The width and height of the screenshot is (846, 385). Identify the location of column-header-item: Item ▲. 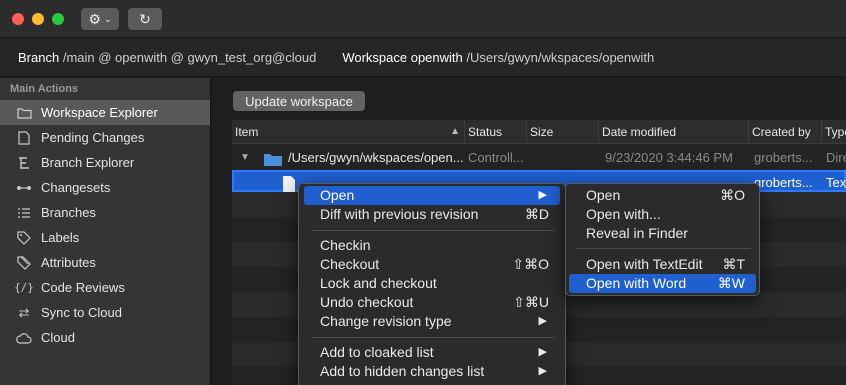
(348, 132).